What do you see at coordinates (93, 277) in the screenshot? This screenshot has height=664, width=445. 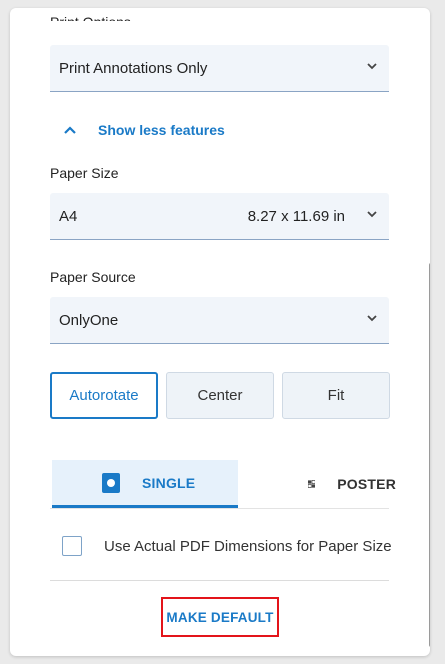 I see `paper-source-label: Paper Source` at bounding box center [93, 277].